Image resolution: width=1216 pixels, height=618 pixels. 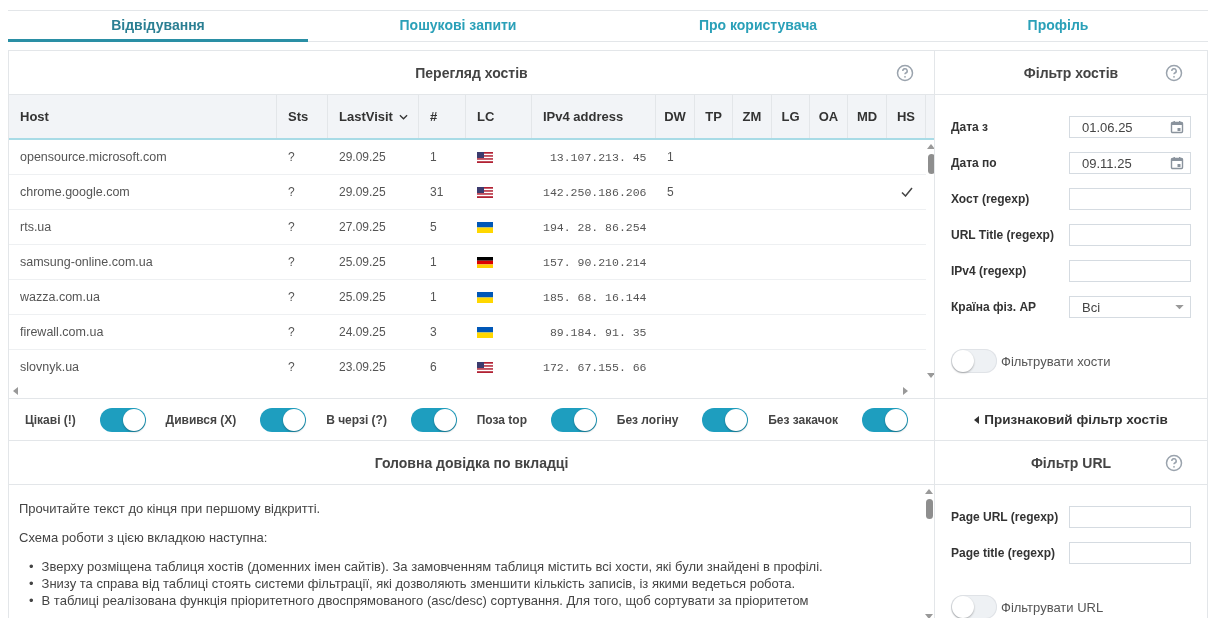 I want to click on field-label: Дата по, so click(x=974, y=163).